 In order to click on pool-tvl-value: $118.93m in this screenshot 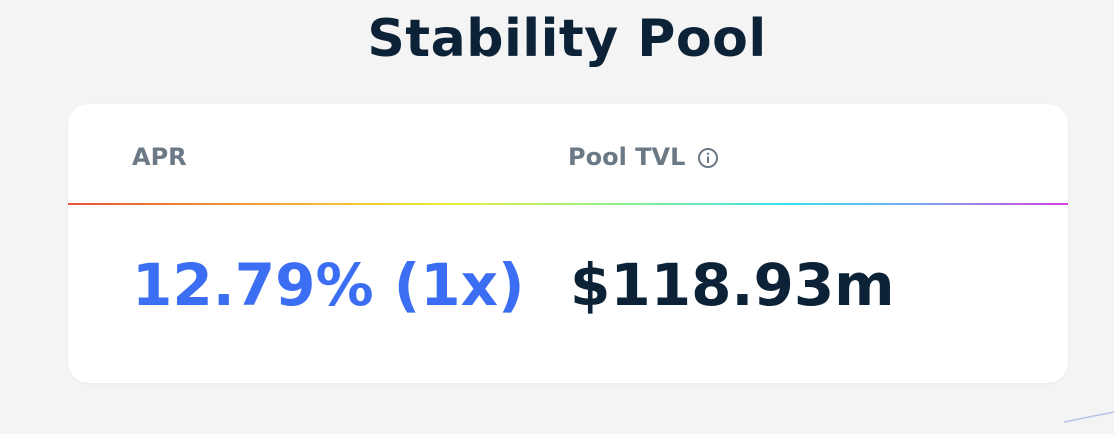, I will do `click(732, 285)`.